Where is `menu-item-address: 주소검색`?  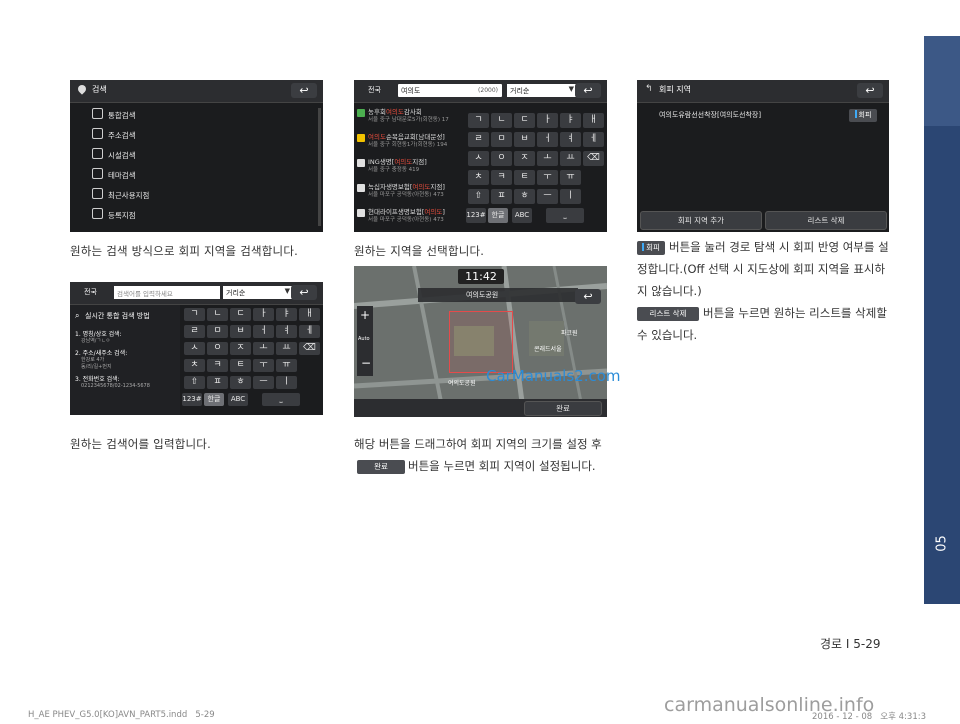 menu-item-address: 주소검색 is located at coordinates (114, 135).